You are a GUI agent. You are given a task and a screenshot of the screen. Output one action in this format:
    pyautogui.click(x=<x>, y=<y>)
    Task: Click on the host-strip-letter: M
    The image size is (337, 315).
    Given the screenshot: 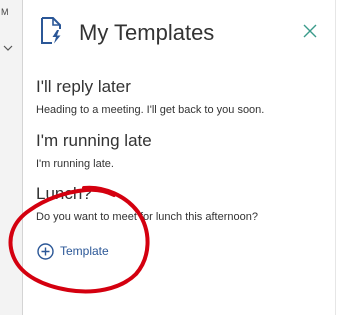 What is the action you would take?
    pyautogui.click(x=5, y=12)
    